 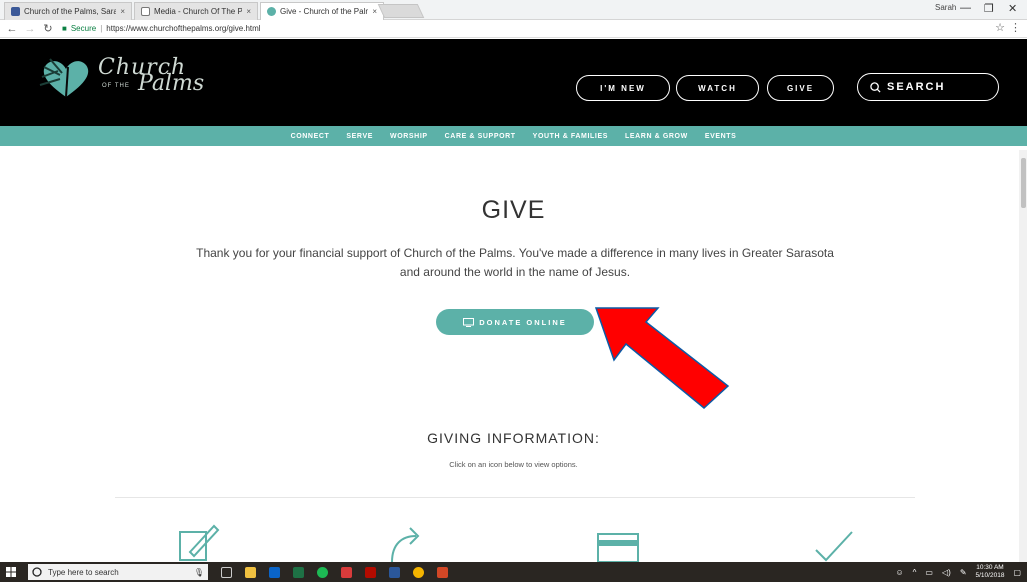 I want to click on tab-label: Give - Church of the Palm, so click(x=324, y=11).